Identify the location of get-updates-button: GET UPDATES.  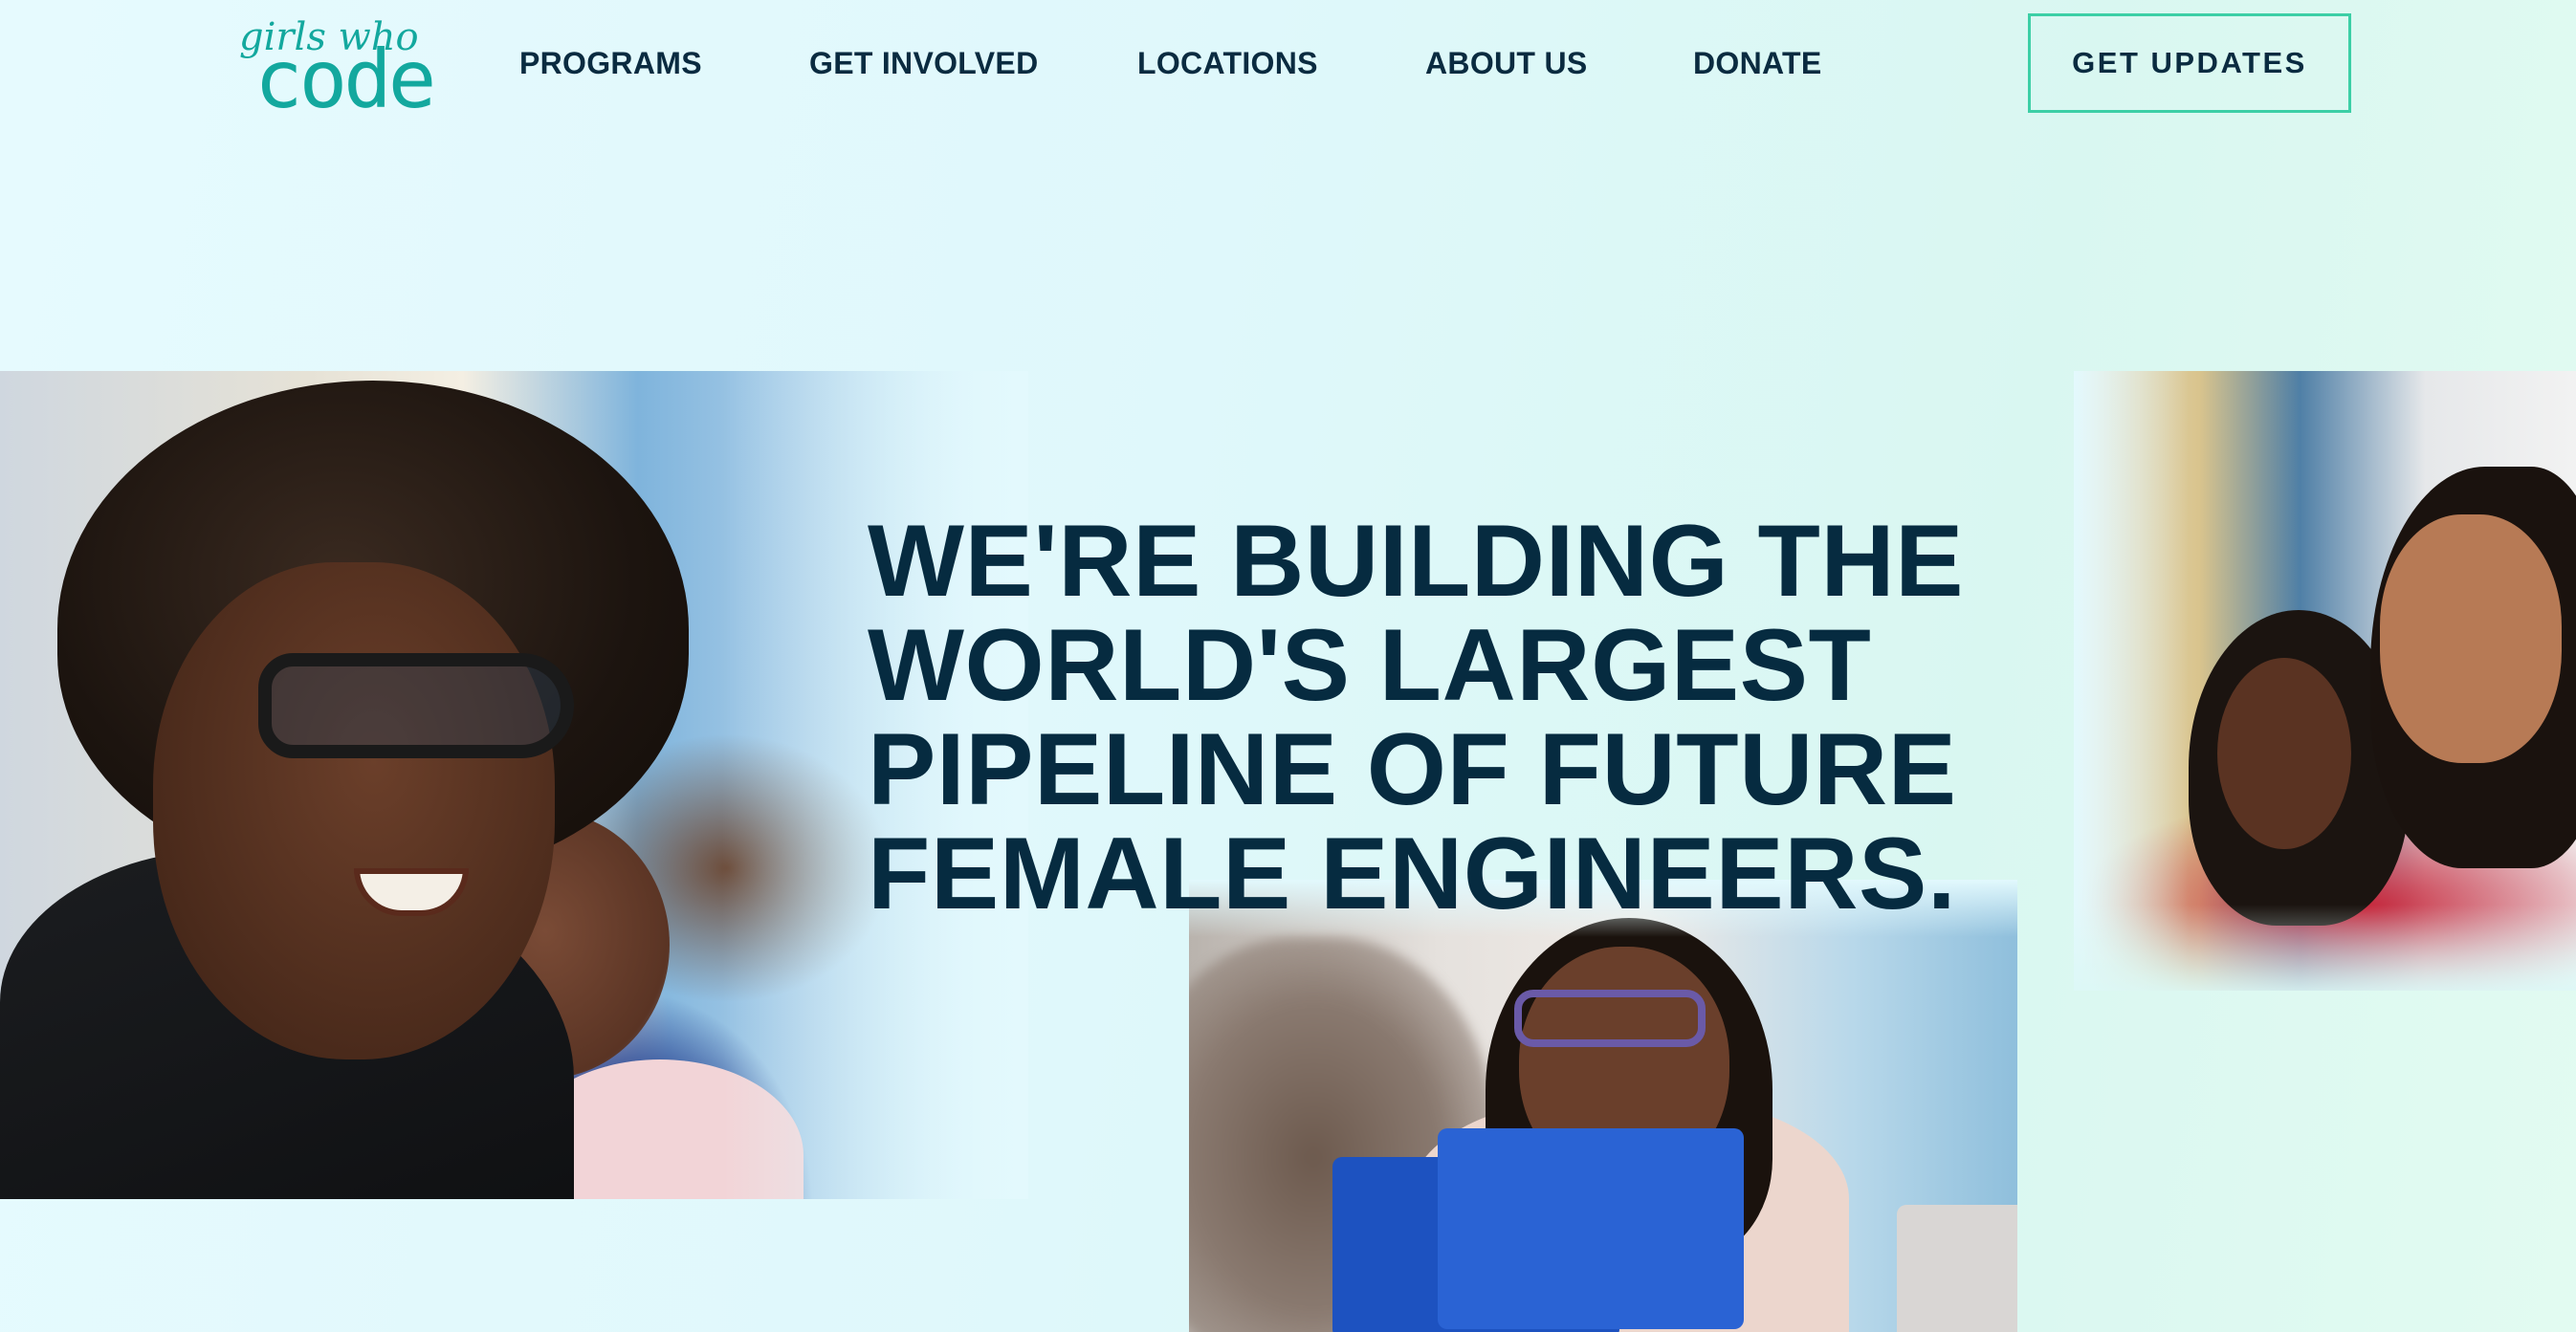
(2189, 63).